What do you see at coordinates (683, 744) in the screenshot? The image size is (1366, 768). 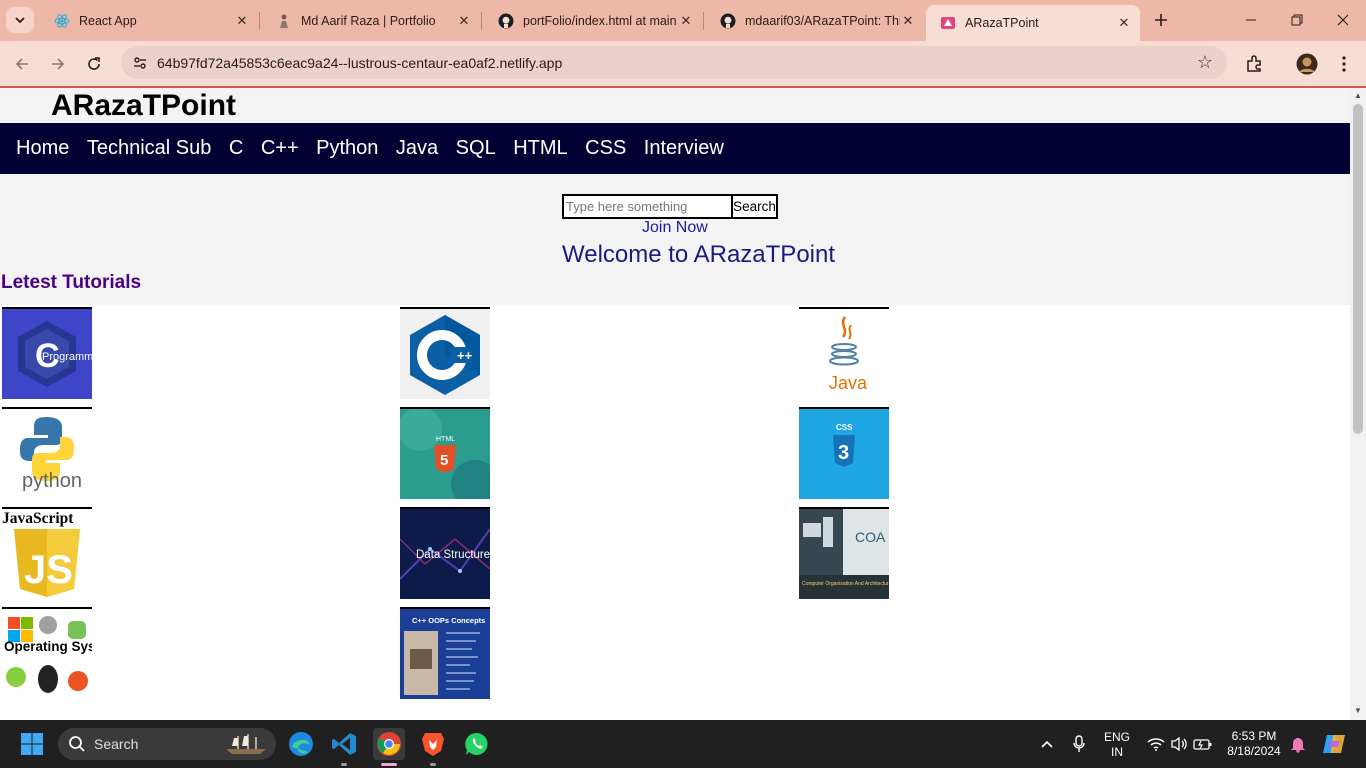 I see `windows-taskbar: Search ENG IN 6:53 PM 8/18/2024` at bounding box center [683, 744].